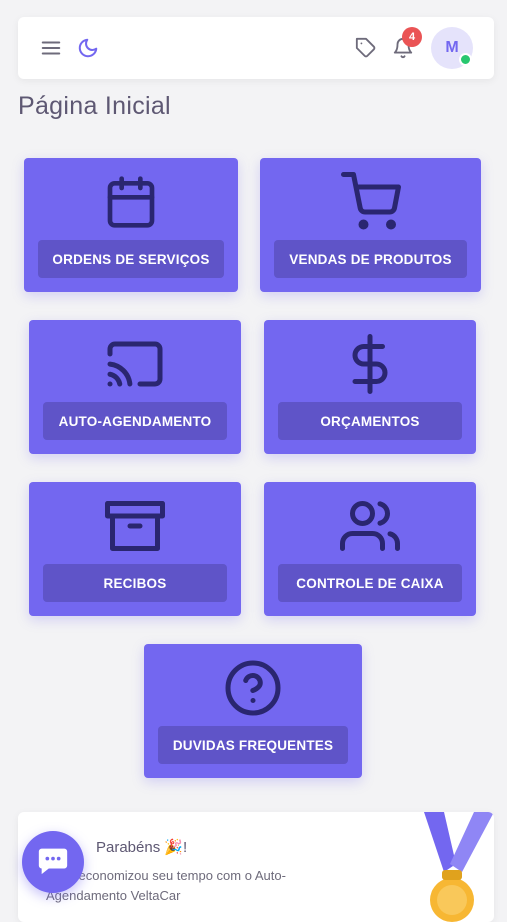 The image size is (507, 922). I want to click on dollar-icon, so click(370, 364).